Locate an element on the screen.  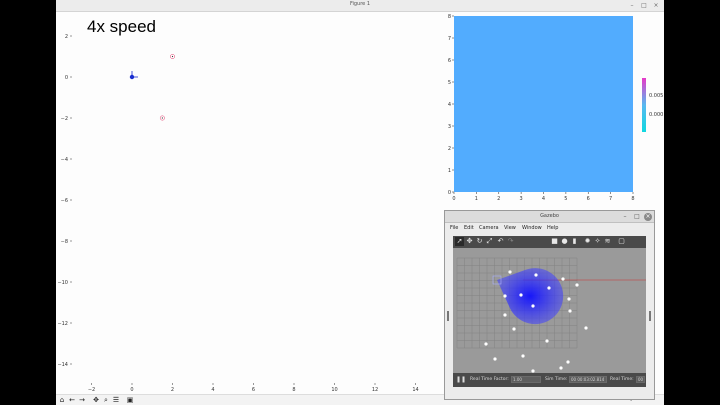
colorbar is located at coordinates (644, 105).